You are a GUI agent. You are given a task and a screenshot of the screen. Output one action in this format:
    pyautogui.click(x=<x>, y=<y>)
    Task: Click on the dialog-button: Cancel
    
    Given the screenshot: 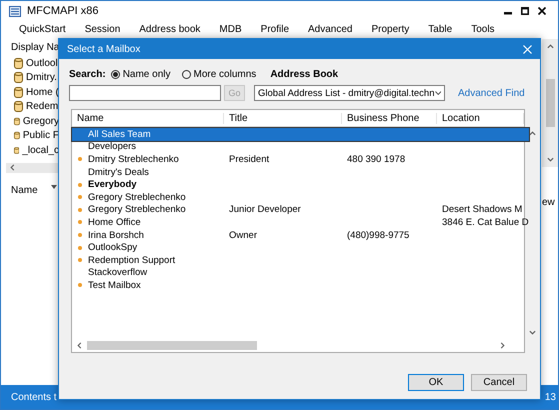 What is the action you would take?
    pyautogui.click(x=499, y=382)
    